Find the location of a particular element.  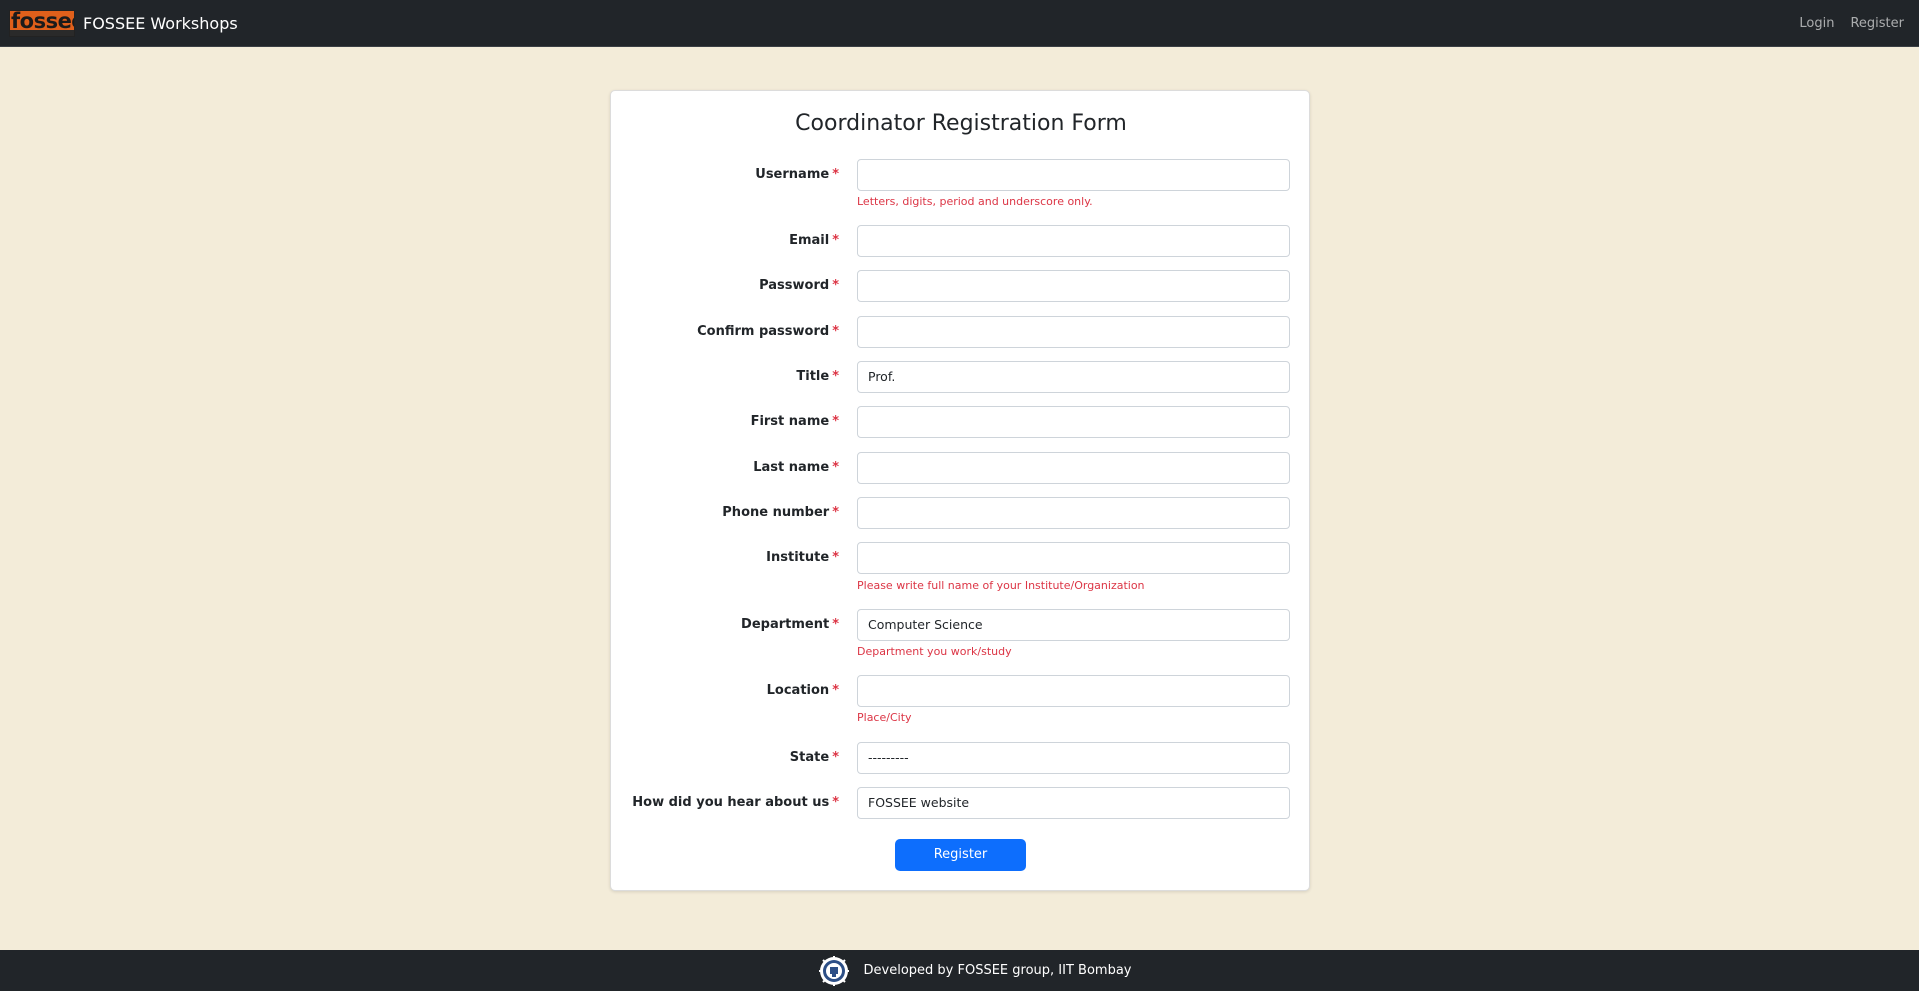

location-input is located at coordinates (1073, 691).